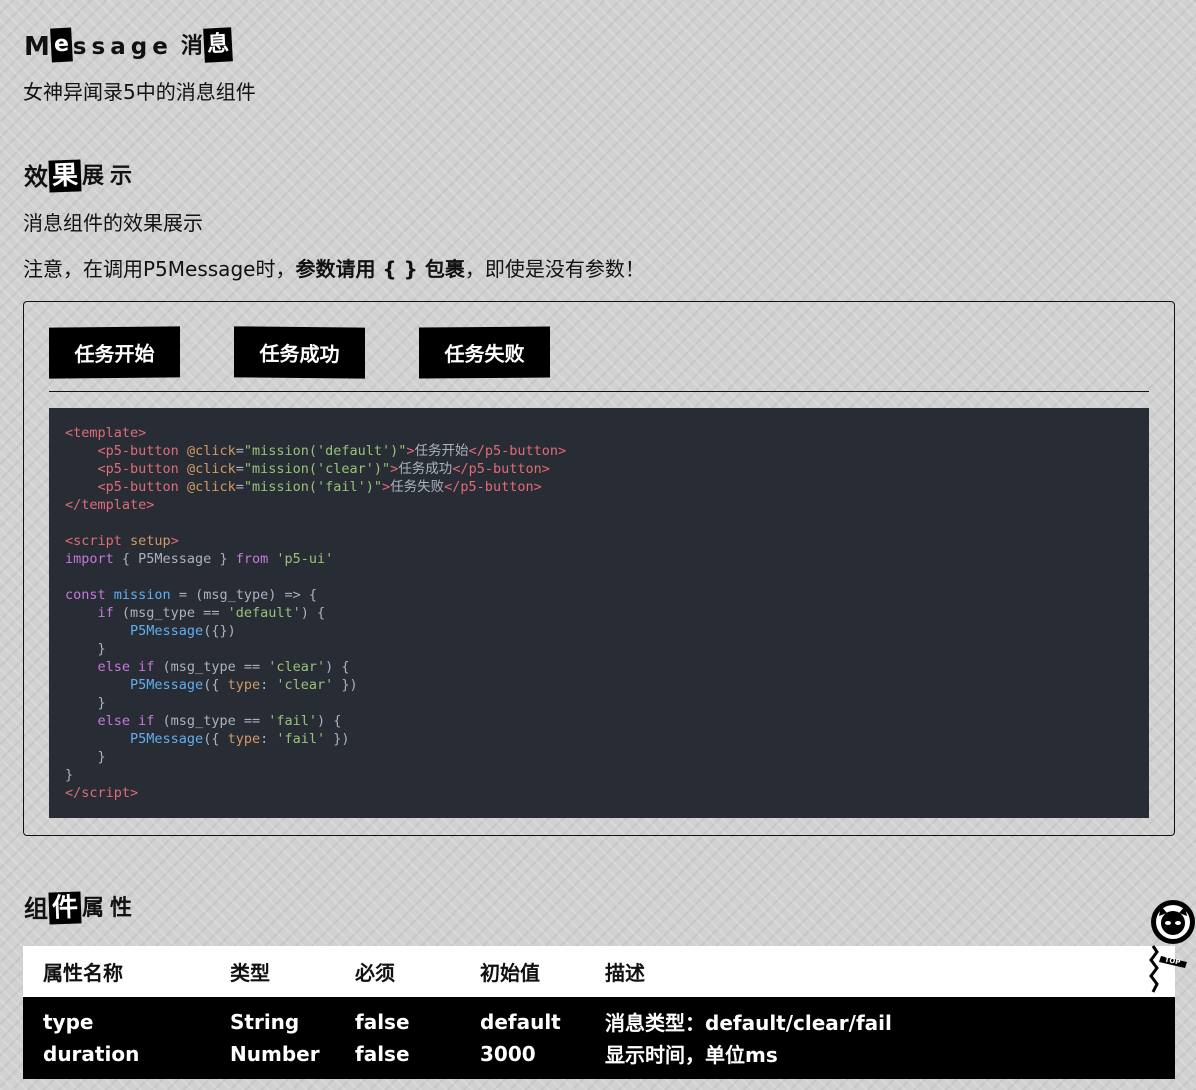 This screenshot has width=1196, height=1090. Describe the element at coordinates (380, 269) in the screenshot. I see `note-bold: 参数请用 { } 包裹` at that location.